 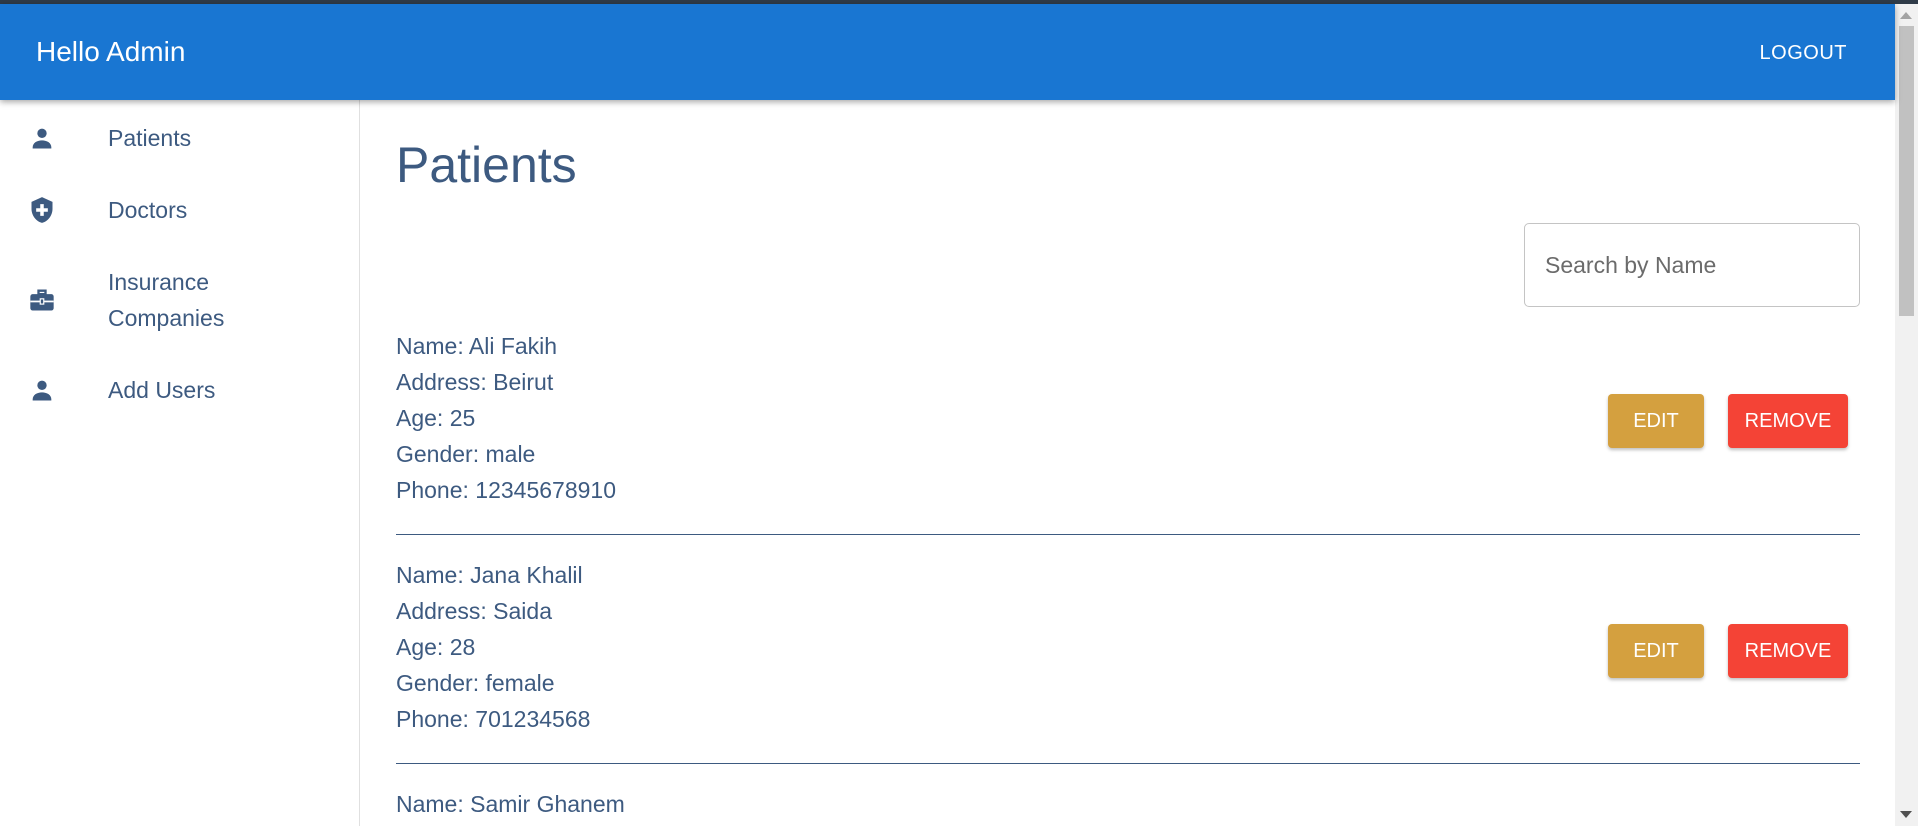 What do you see at coordinates (486, 165) in the screenshot?
I see `page-title: Patients` at bounding box center [486, 165].